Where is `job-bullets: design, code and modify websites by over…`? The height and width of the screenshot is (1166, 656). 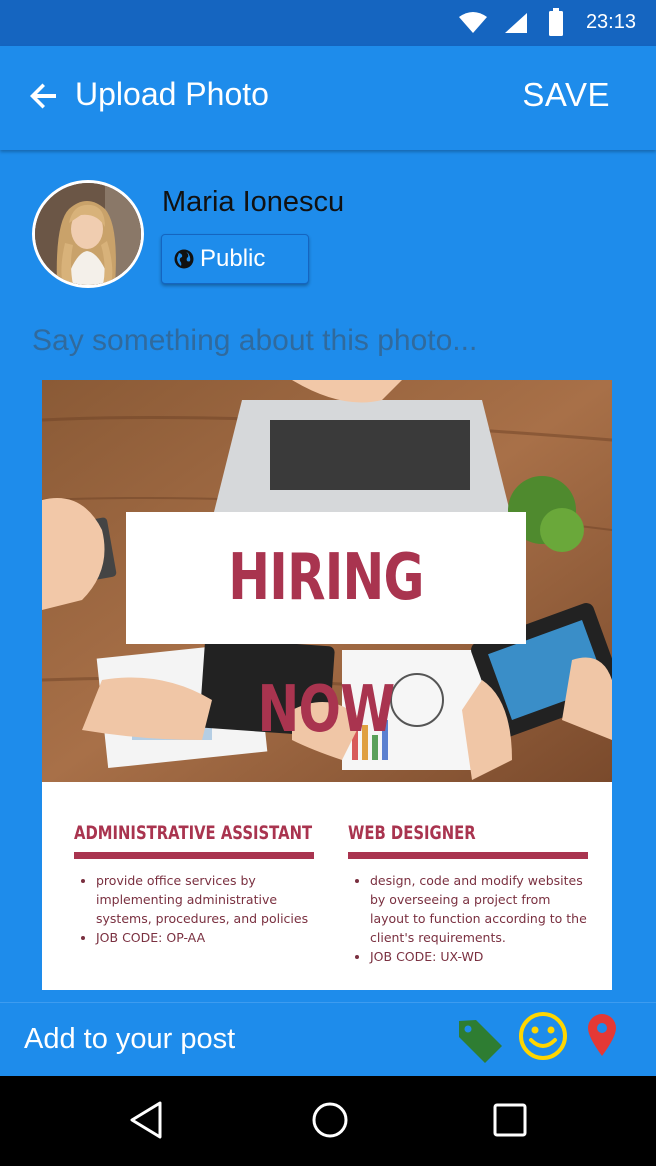 job-bullets: design, code and modify websites by over… is located at coordinates (468, 918).